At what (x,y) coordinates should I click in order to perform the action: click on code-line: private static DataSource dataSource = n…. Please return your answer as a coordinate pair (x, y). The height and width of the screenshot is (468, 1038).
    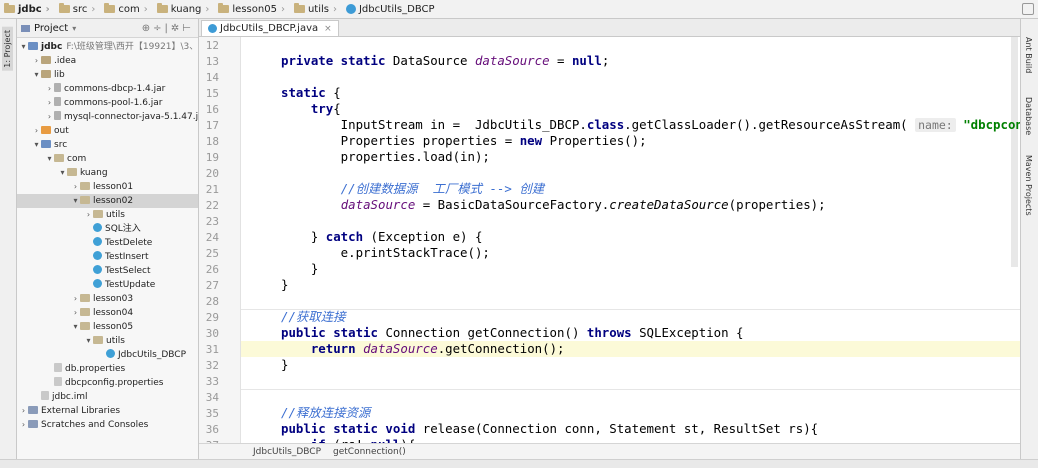
    Looking at the image, I should click on (445, 61).